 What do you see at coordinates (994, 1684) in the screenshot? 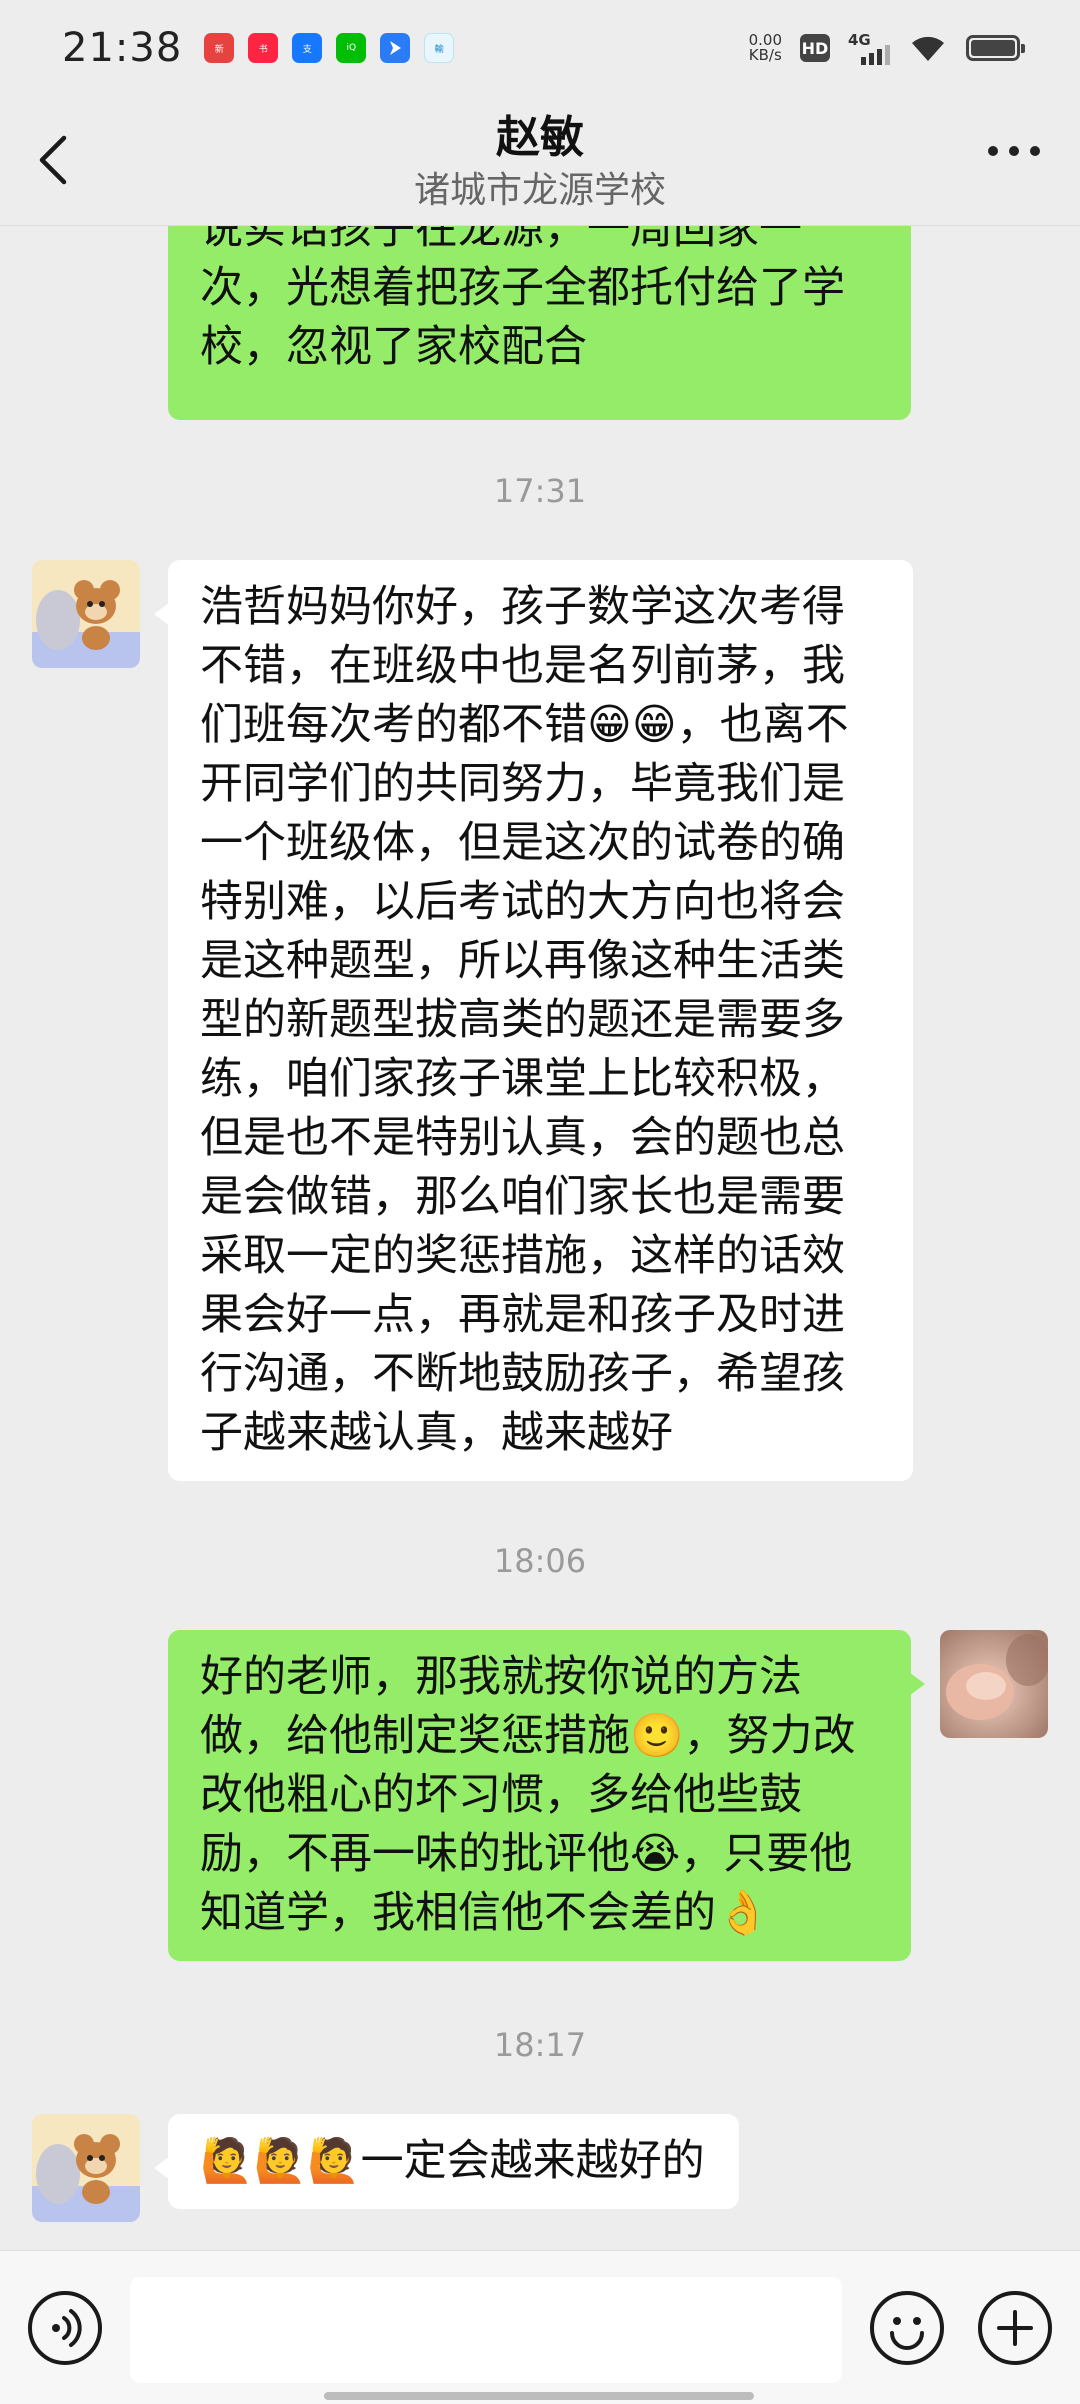
I see `my-avatar` at bounding box center [994, 1684].